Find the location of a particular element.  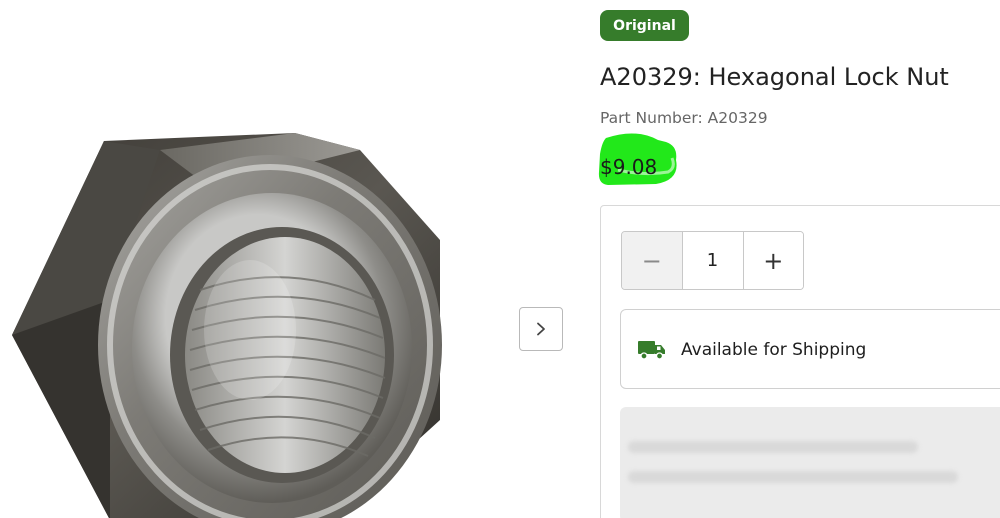

shipping-availability-card: Available for Shipping is located at coordinates (810, 349).